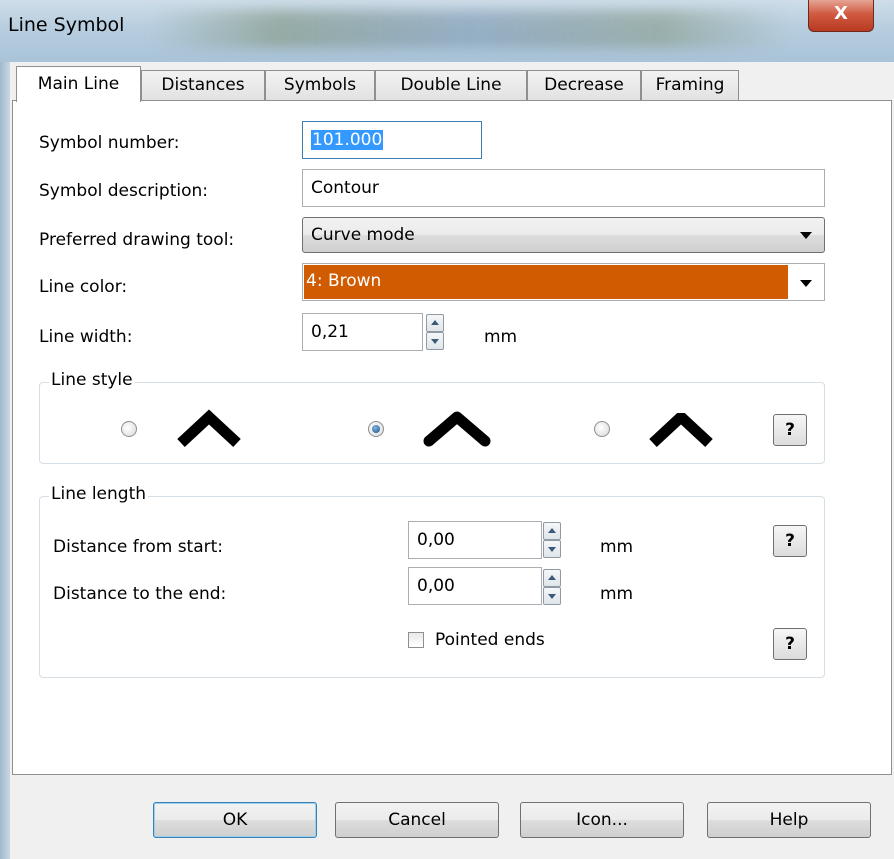  I want to click on miter-join-icon, so click(209, 428).